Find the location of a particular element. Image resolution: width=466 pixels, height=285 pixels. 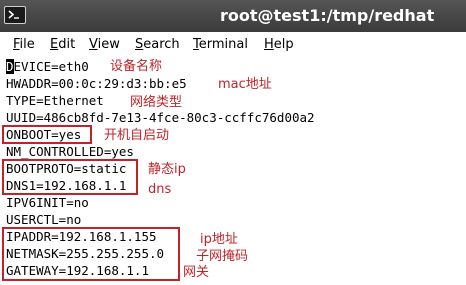

terminal-line: IPV6INIT=no is located at coordinates (47, 202).